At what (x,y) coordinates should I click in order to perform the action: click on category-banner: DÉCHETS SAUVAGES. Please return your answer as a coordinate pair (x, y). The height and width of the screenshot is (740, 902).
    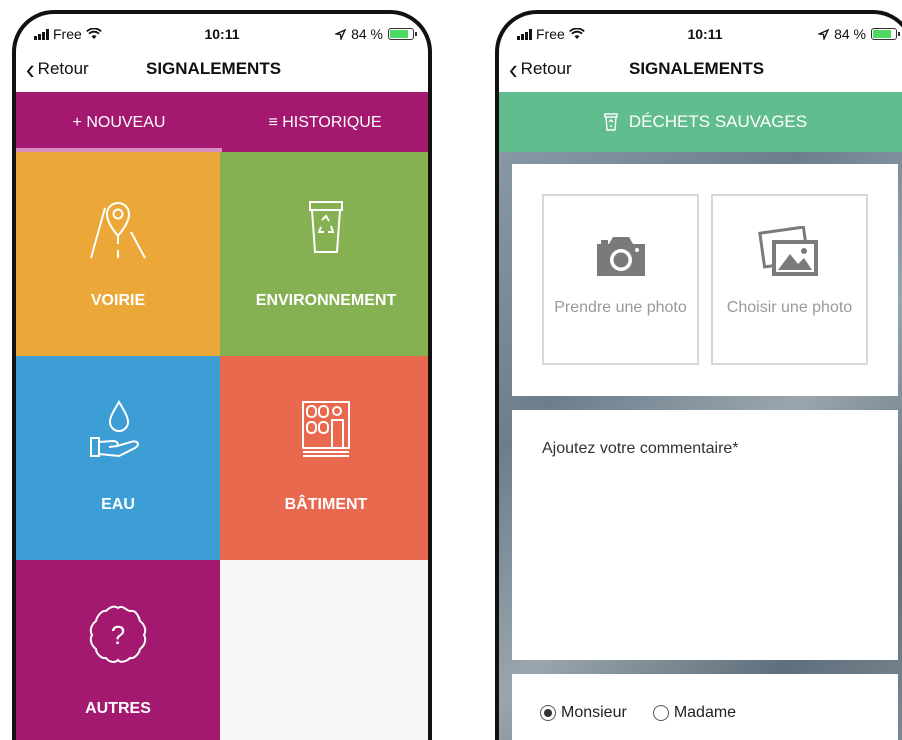
    Looking at the image, I should click on (700, 122).